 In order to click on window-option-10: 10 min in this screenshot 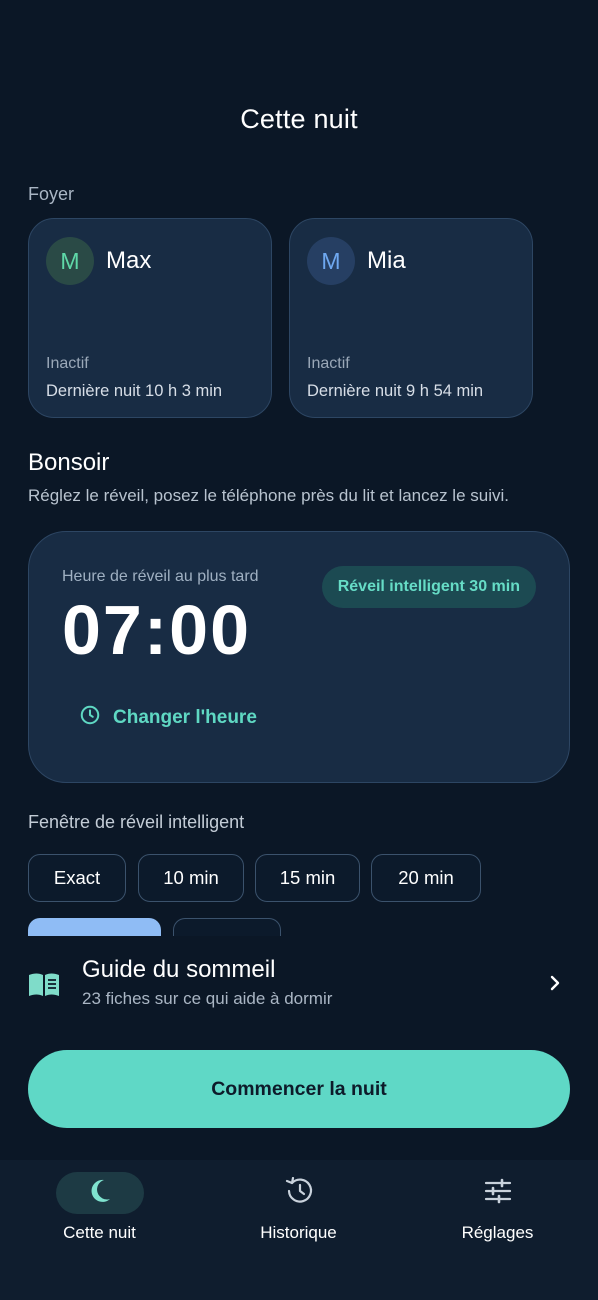, I will do `click(191, 878)`.